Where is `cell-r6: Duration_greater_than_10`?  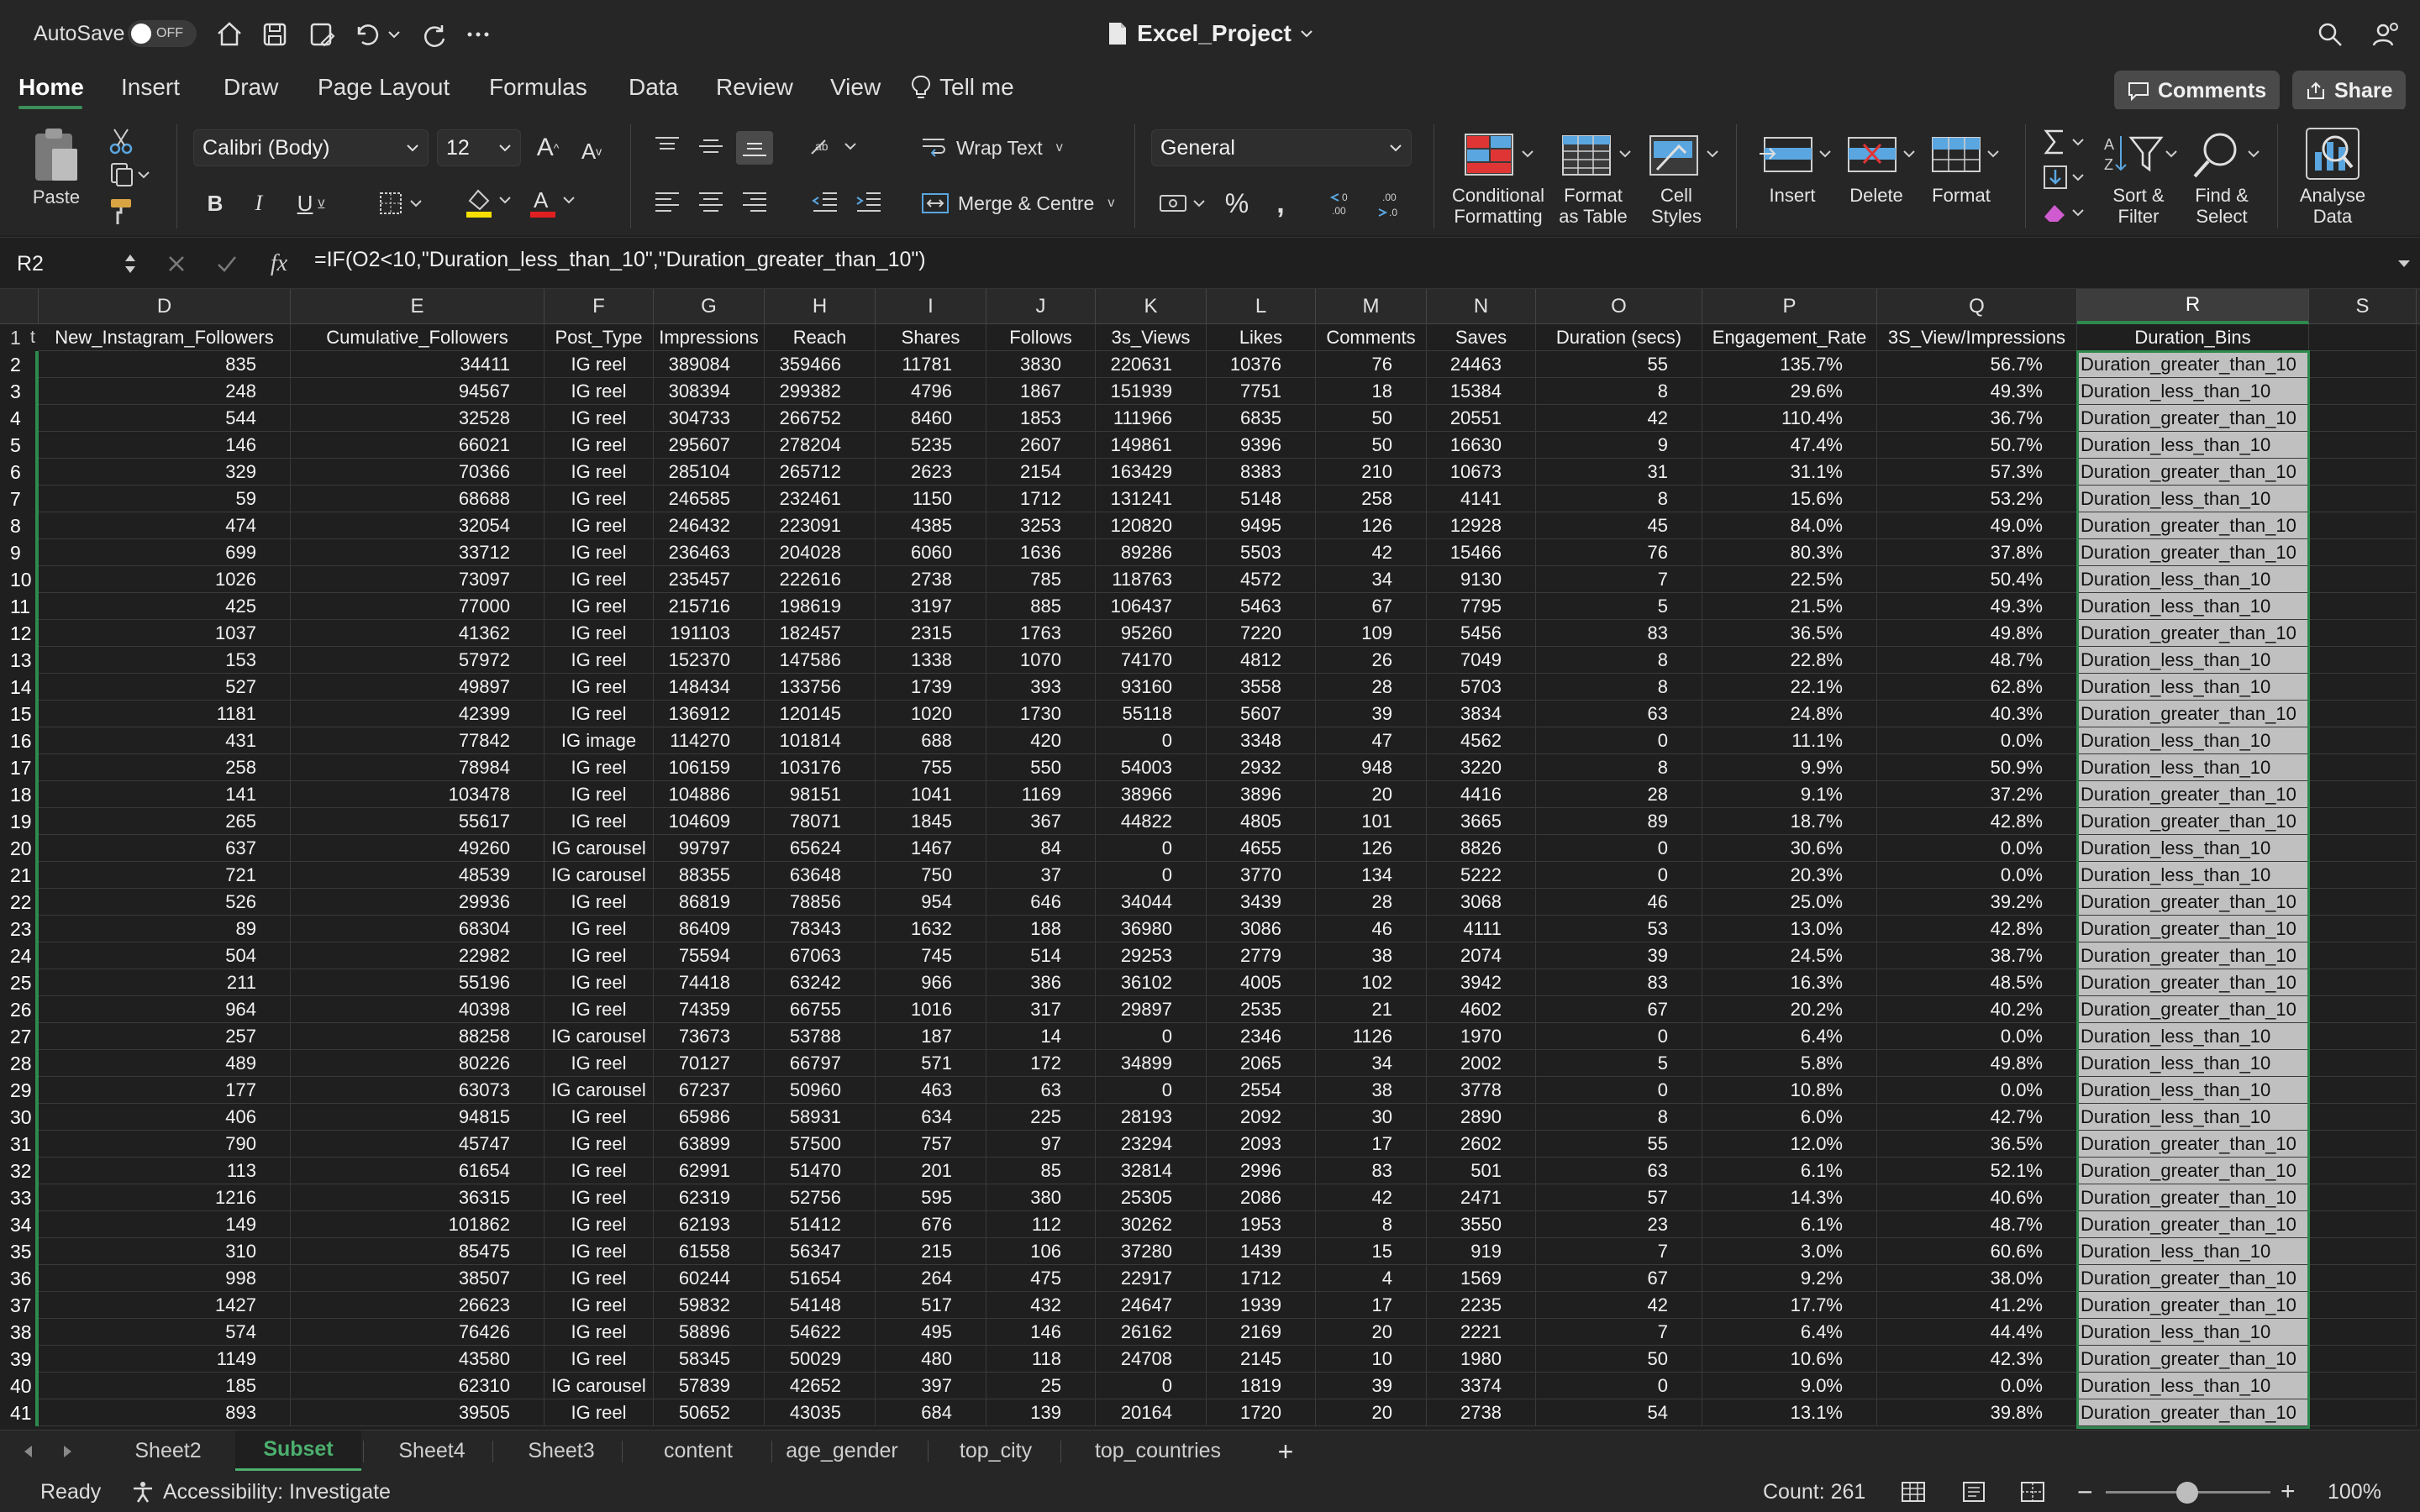 cell-r6: Duration_greater_than_10 is located at coordinates (2193, 472).